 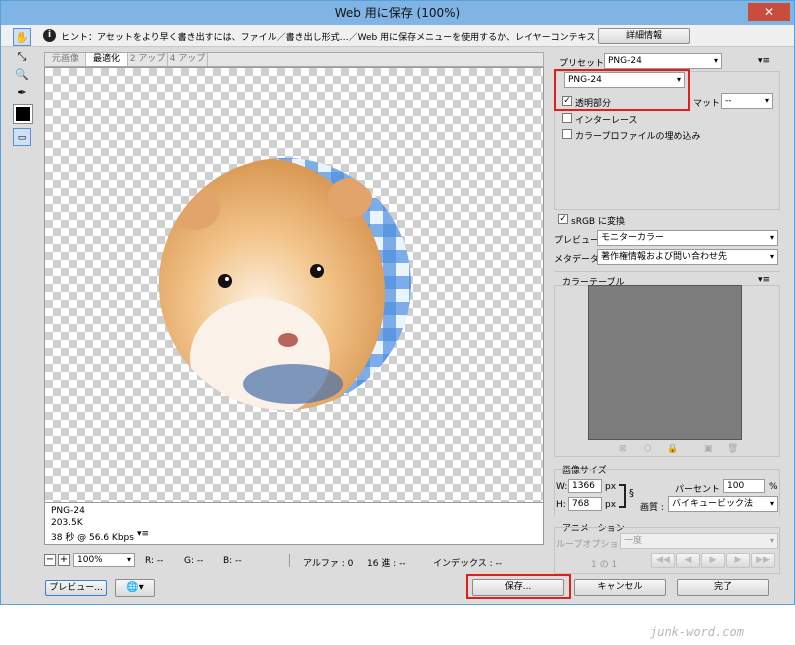 I want to click on left-eye, so click(x=225, y=281).